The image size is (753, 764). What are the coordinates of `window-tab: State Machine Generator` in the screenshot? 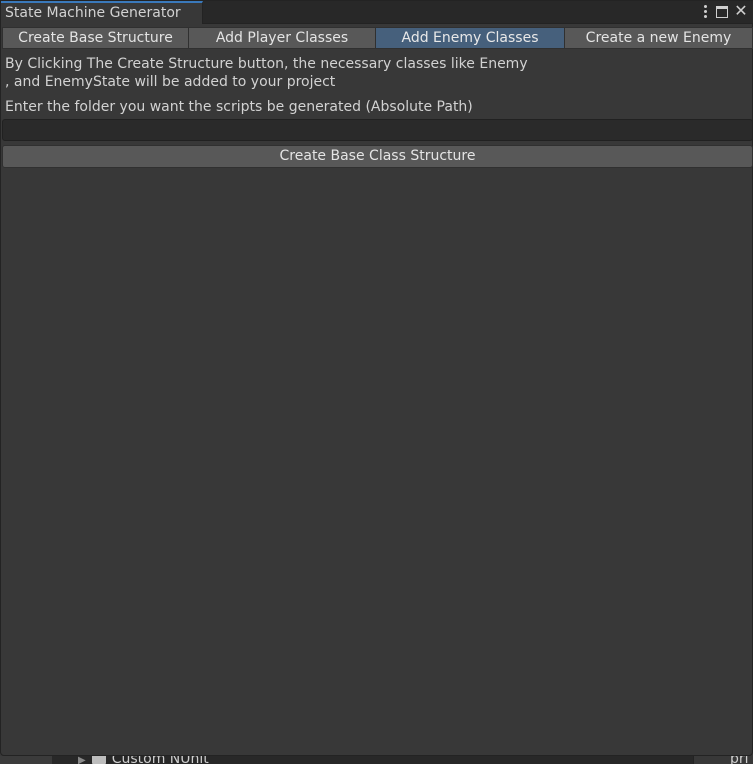 It's located at (102, 12).